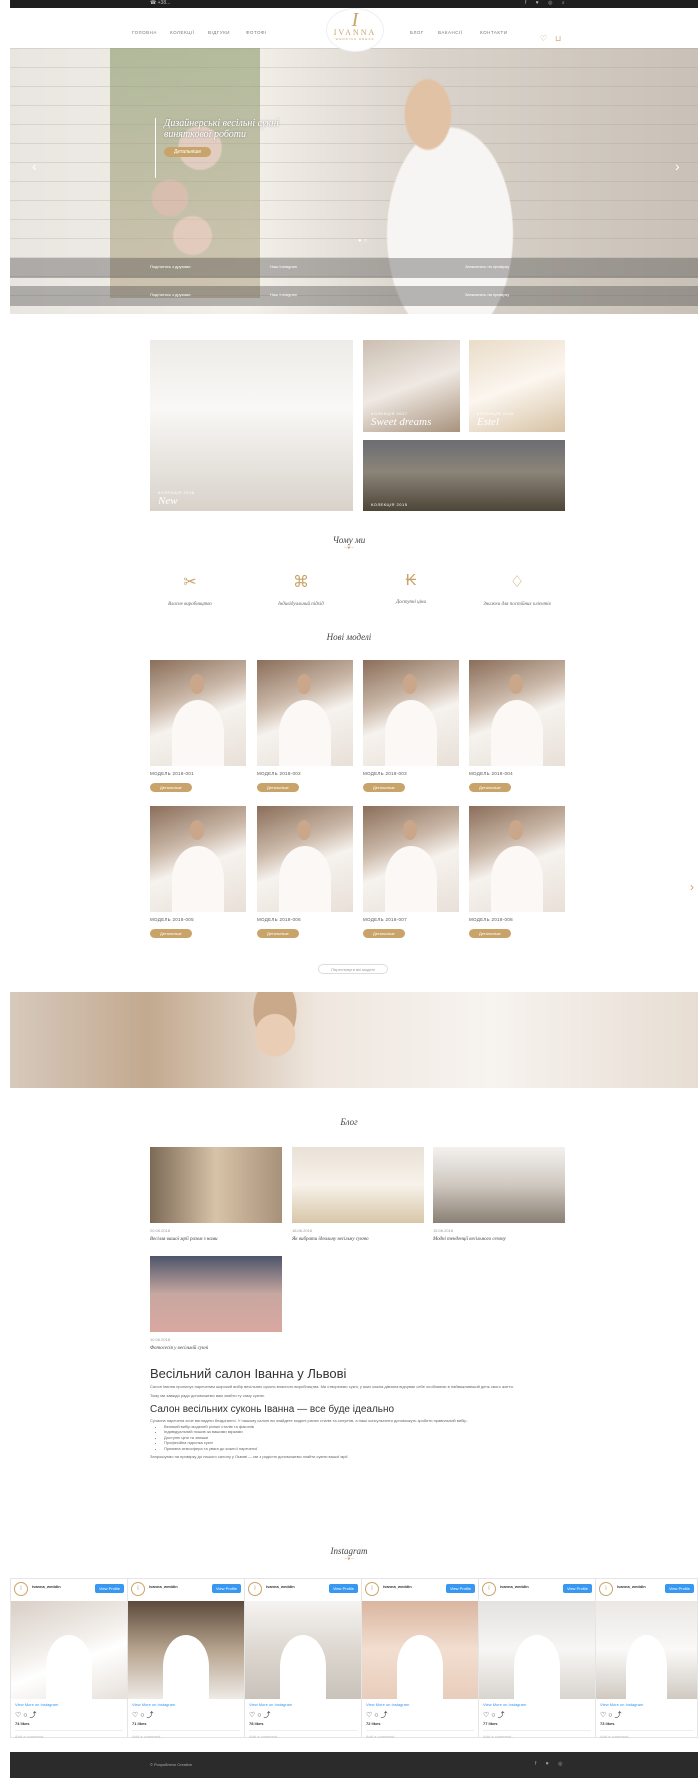  Describe the element at coordinates (170, 266) in the screenshot. I see `strip-share: Поділитись з друзями` at that location.